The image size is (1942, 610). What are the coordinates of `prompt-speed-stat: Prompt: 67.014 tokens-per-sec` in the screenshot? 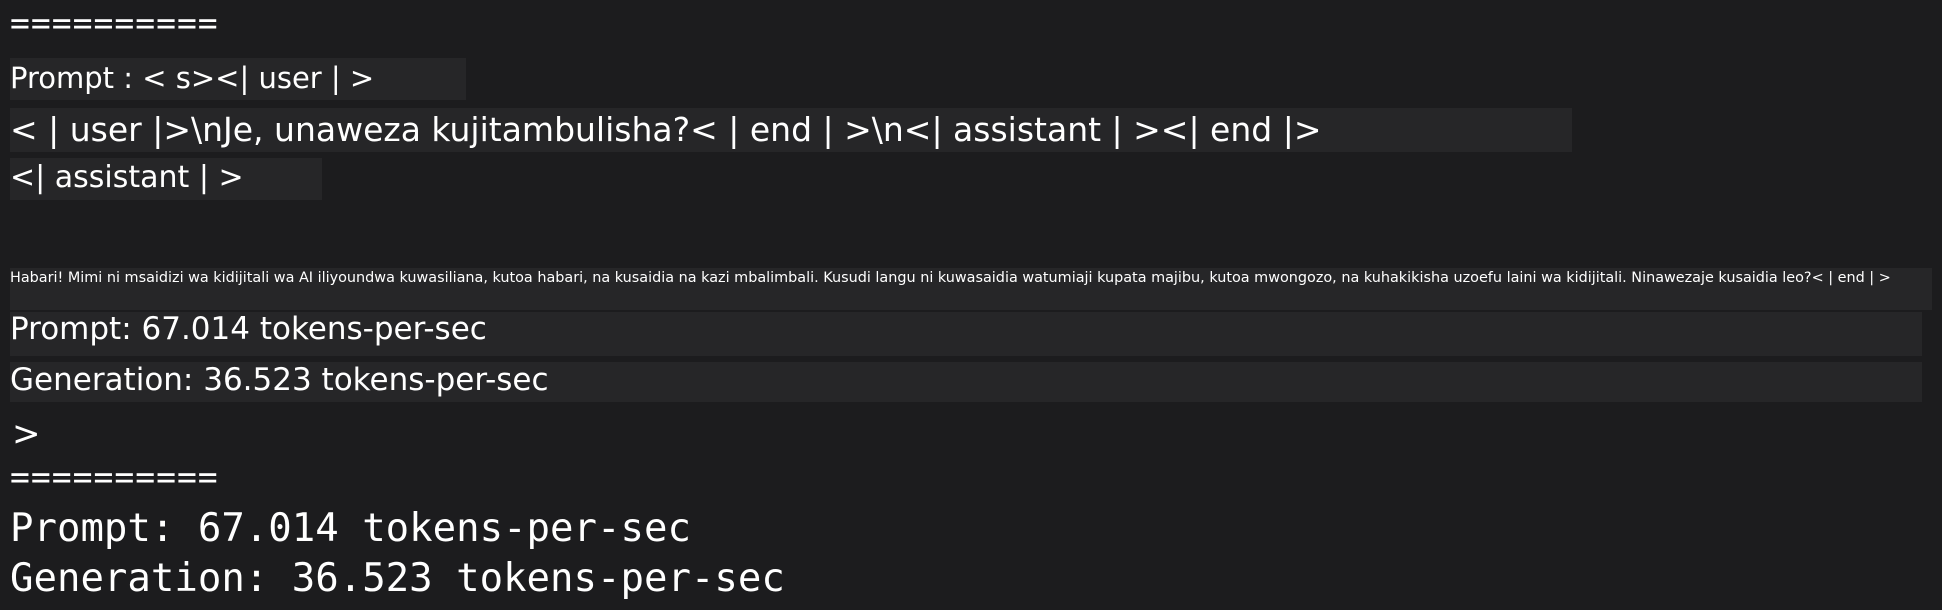 It's located at (248, 329).